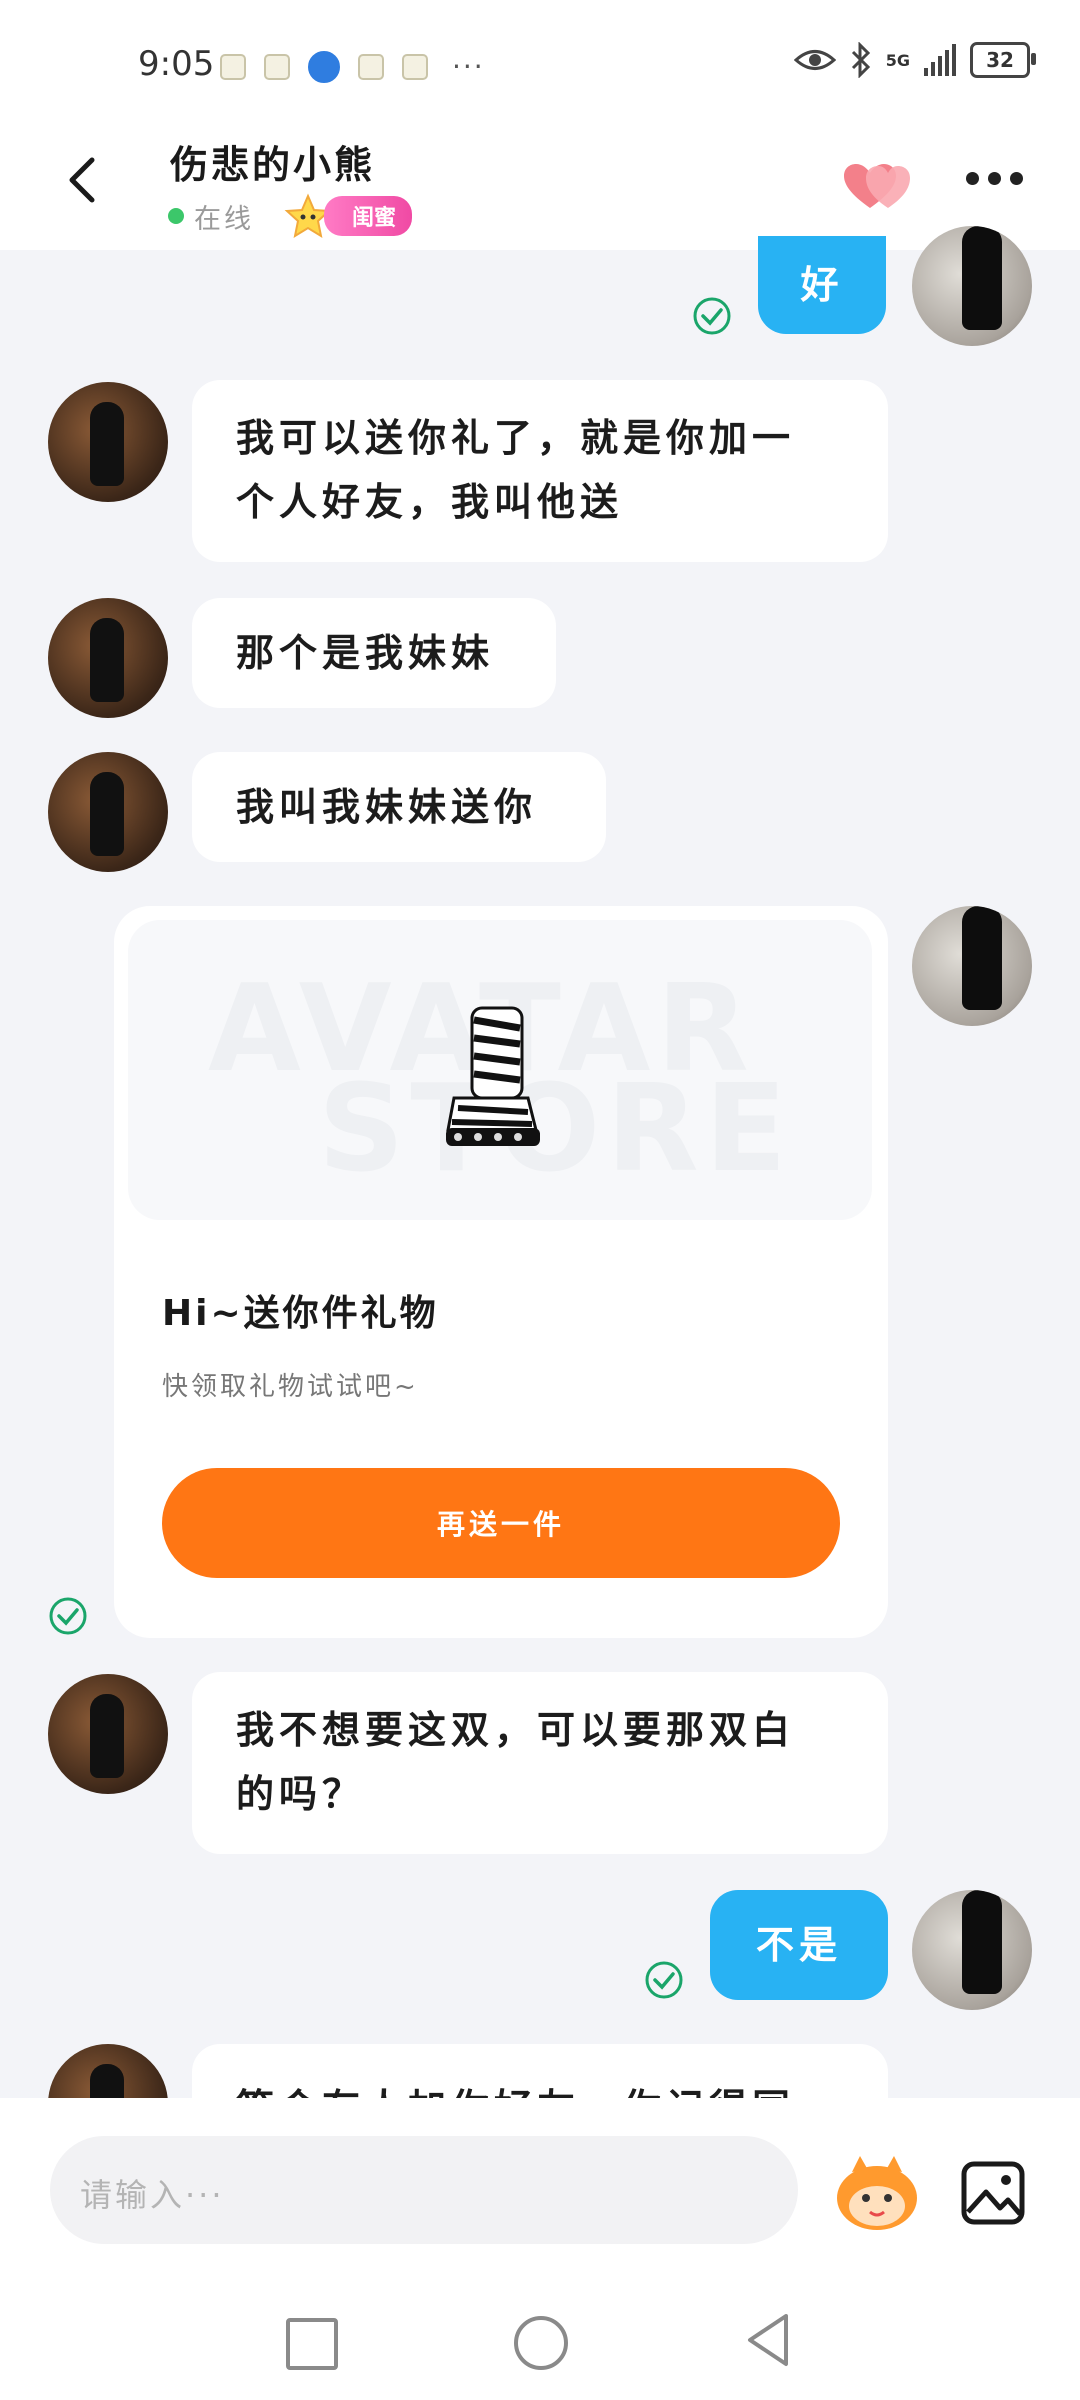  What do you see at coordinates (541, 2343) in the screenshot?
I see `home-button` at bounding box center [541, 2343].